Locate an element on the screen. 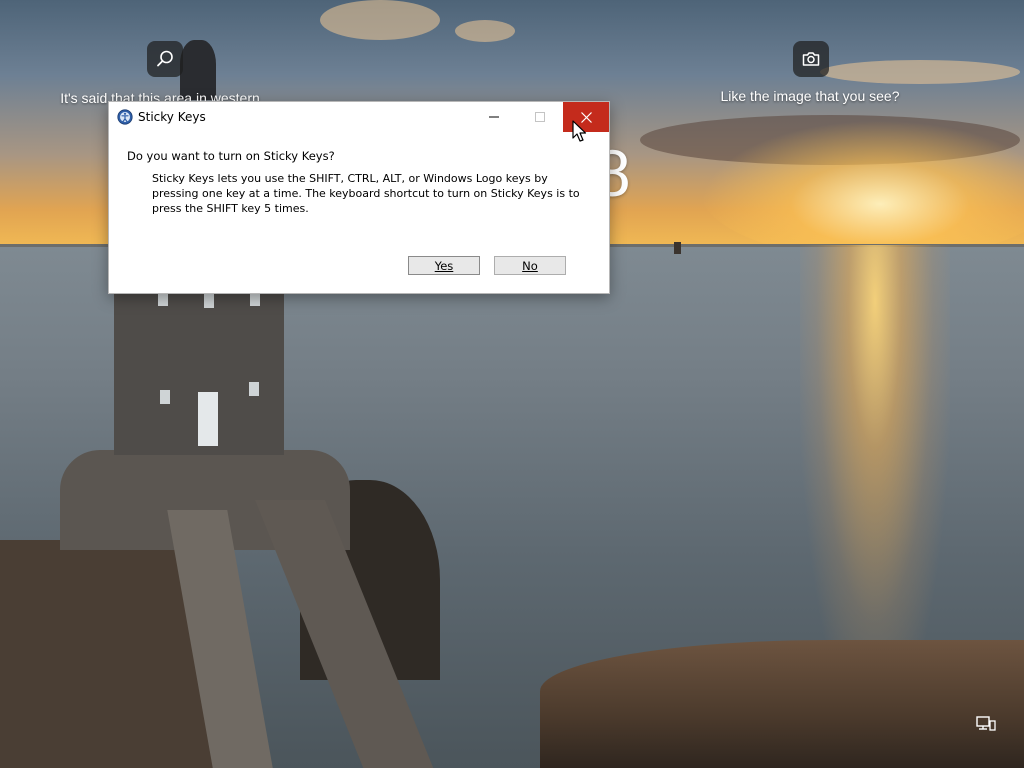  camera-button is located at coordinates (811, 59).